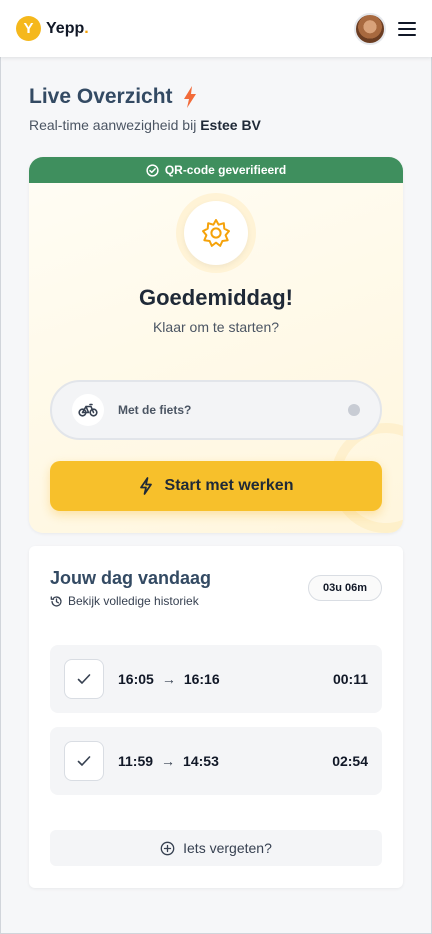 This screenshot has width=432, height=934. I want to click on entry-duration: 02:54, so click(350, 761).